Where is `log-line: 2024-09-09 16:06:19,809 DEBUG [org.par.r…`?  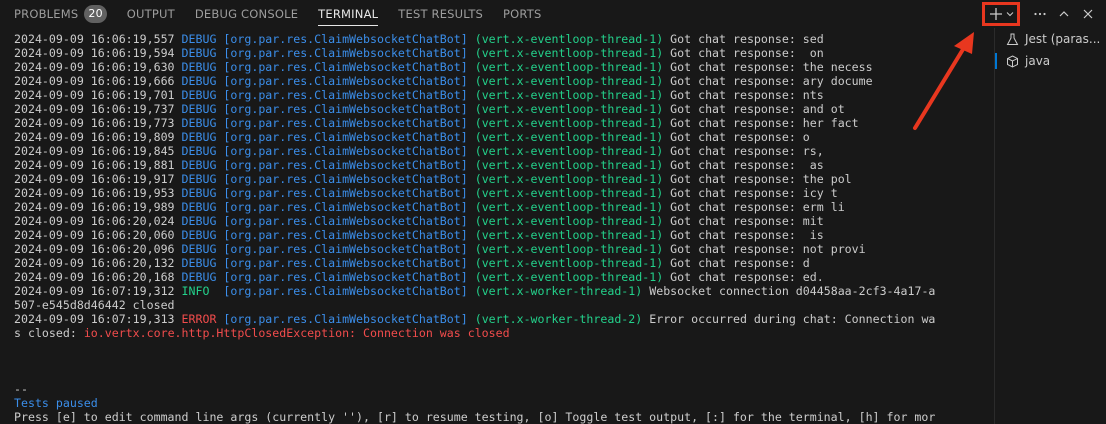 log-line: 2024-09-09 16:06:19,809 DEBUG [org.par.r… is located at coordinates (494, 137).